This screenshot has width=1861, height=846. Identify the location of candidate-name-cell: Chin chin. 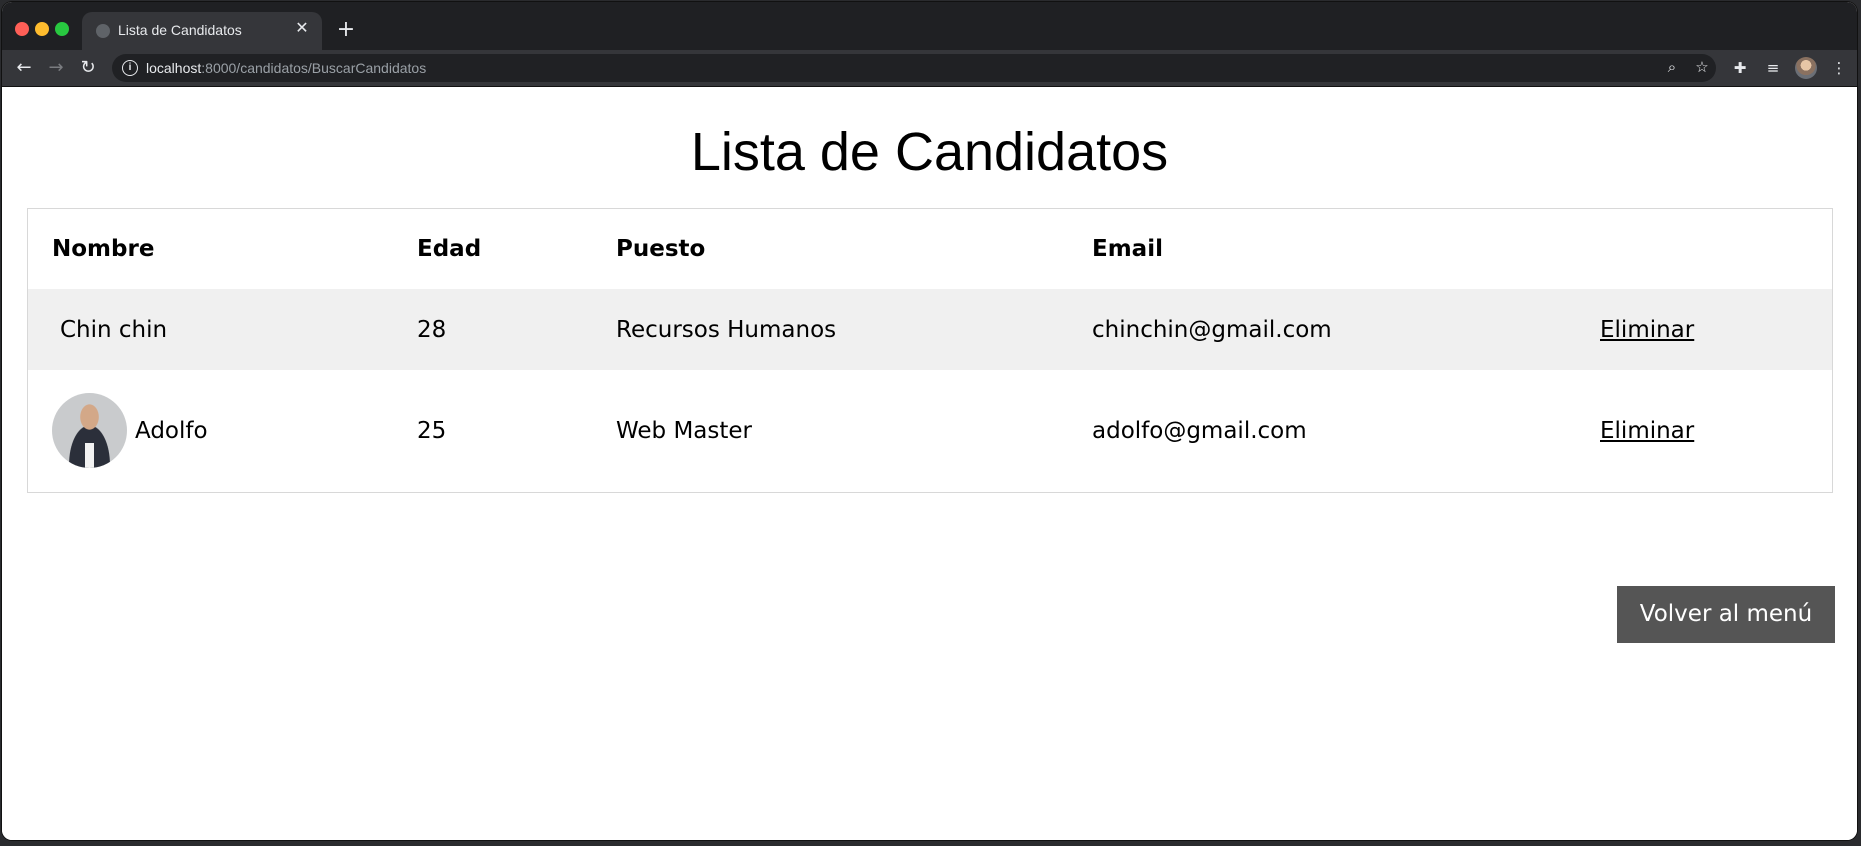
(210, 329).